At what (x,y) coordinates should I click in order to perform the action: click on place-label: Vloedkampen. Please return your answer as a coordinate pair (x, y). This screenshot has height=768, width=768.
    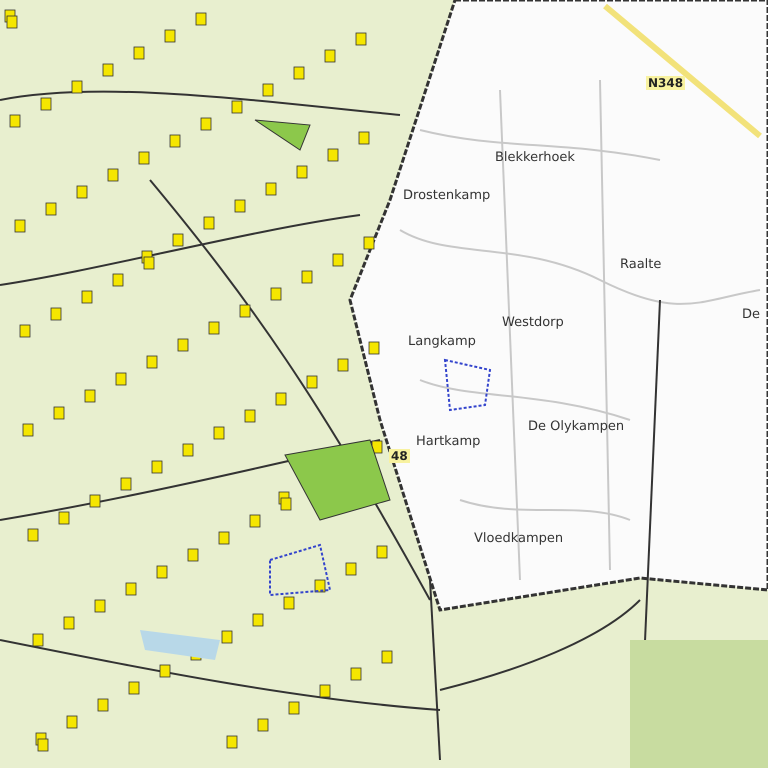
    Looking at the image, I should click on (519, 538).